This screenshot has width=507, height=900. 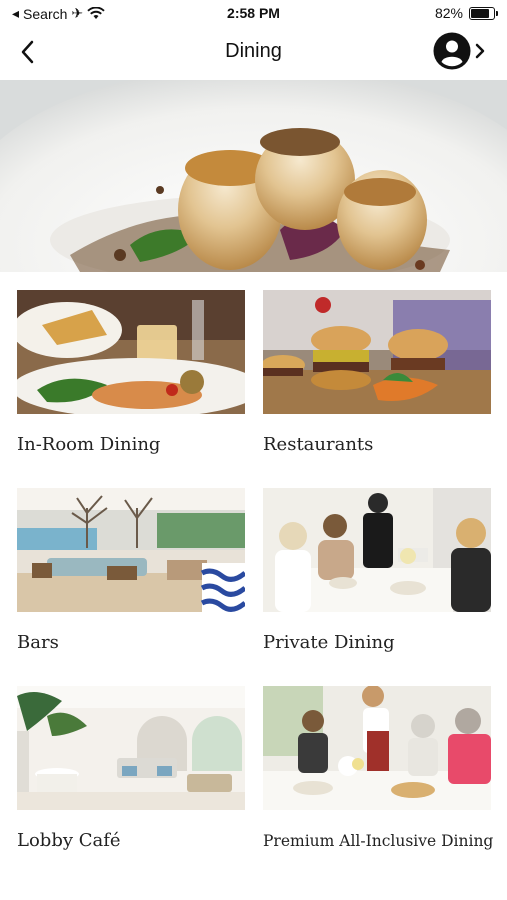 I want to click on card-restaurants: Restaurants, so click(x=377, y=372).